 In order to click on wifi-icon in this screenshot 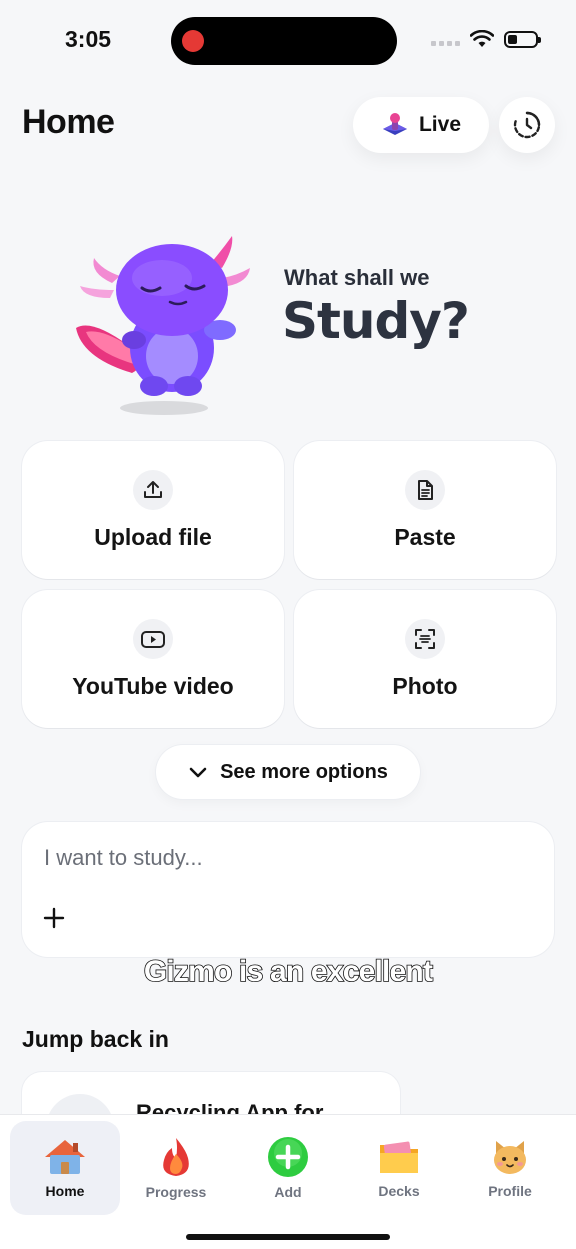, I will do `click(482, 38)`.